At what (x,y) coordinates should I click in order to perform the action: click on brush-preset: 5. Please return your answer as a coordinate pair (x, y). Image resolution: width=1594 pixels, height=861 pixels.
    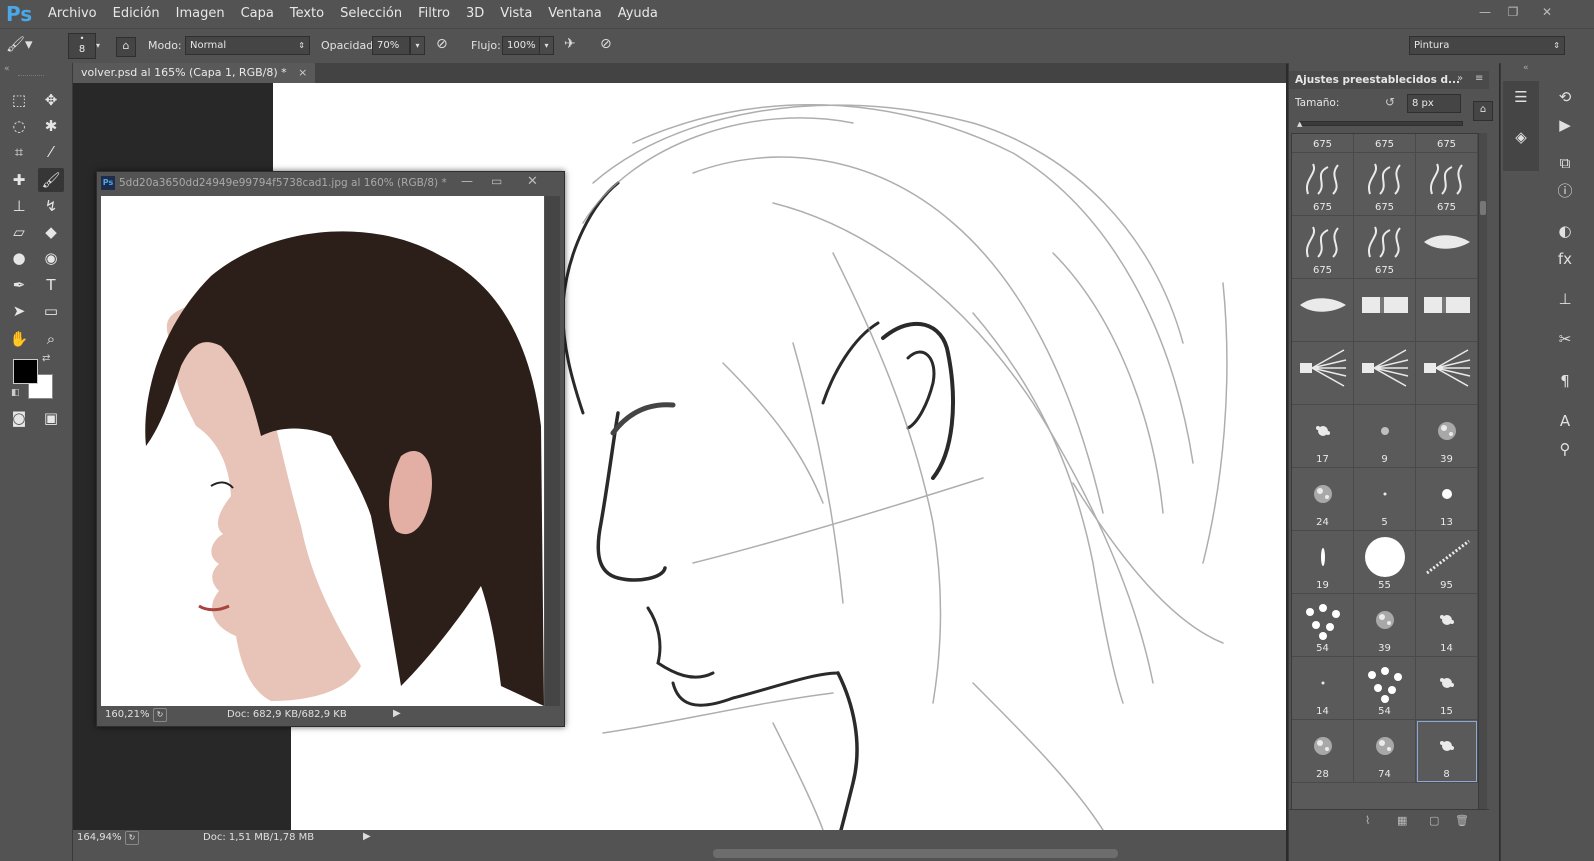
    Looking at the image, I should click on (1385, 499).